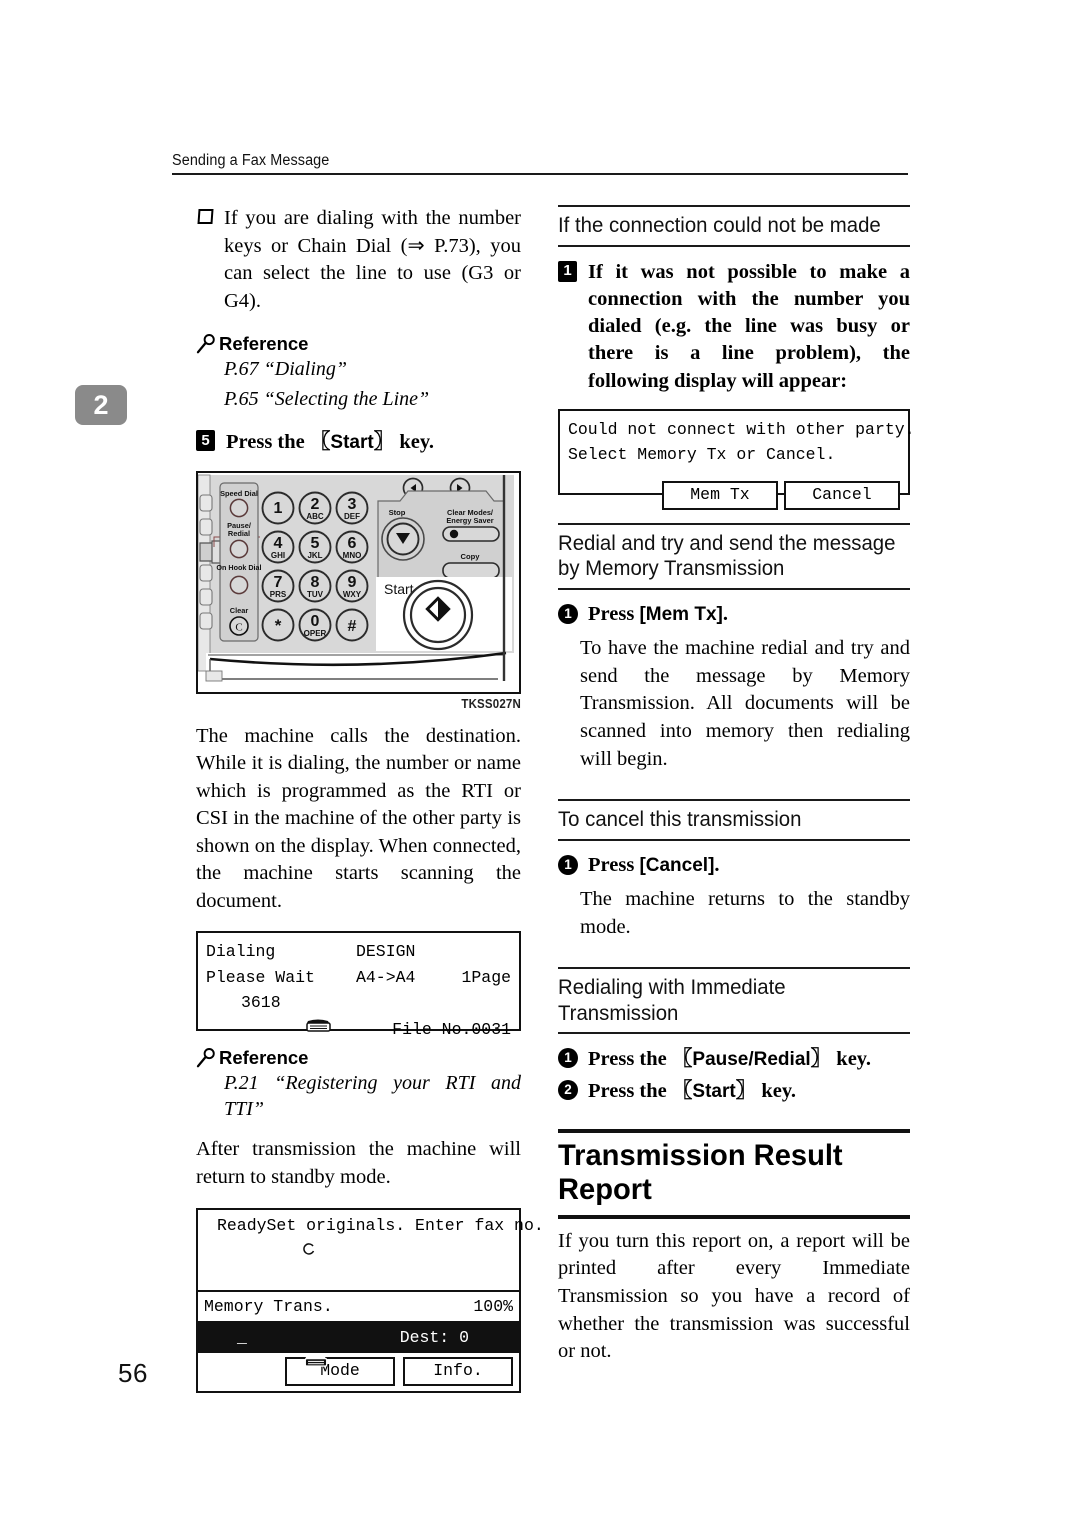  I want to click on lcd-info-button: Info., so click(458, 1371).